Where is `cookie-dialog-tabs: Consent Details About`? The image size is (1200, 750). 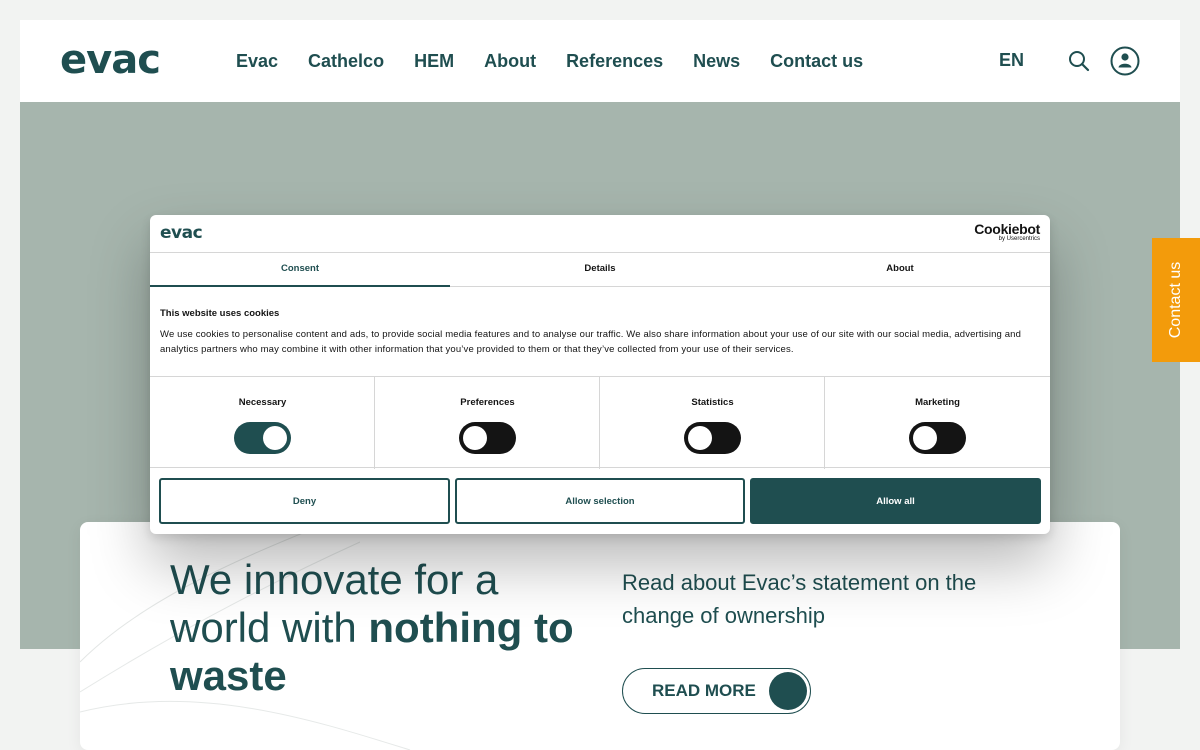 cookie-dialog-tabs: Consent Details About is located at coordinates (600, 270).